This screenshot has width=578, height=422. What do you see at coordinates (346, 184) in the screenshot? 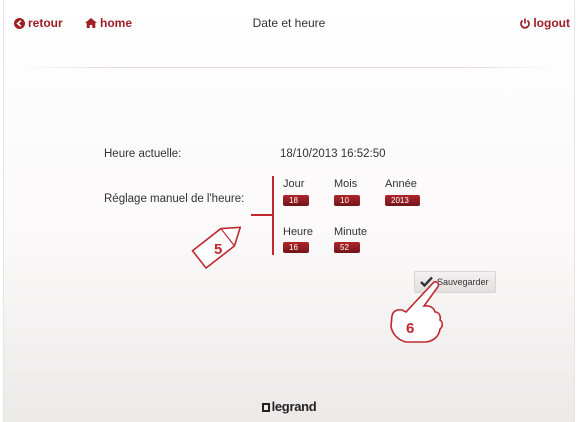
I see `month-label: Mois` at bounding box center [346, 184].